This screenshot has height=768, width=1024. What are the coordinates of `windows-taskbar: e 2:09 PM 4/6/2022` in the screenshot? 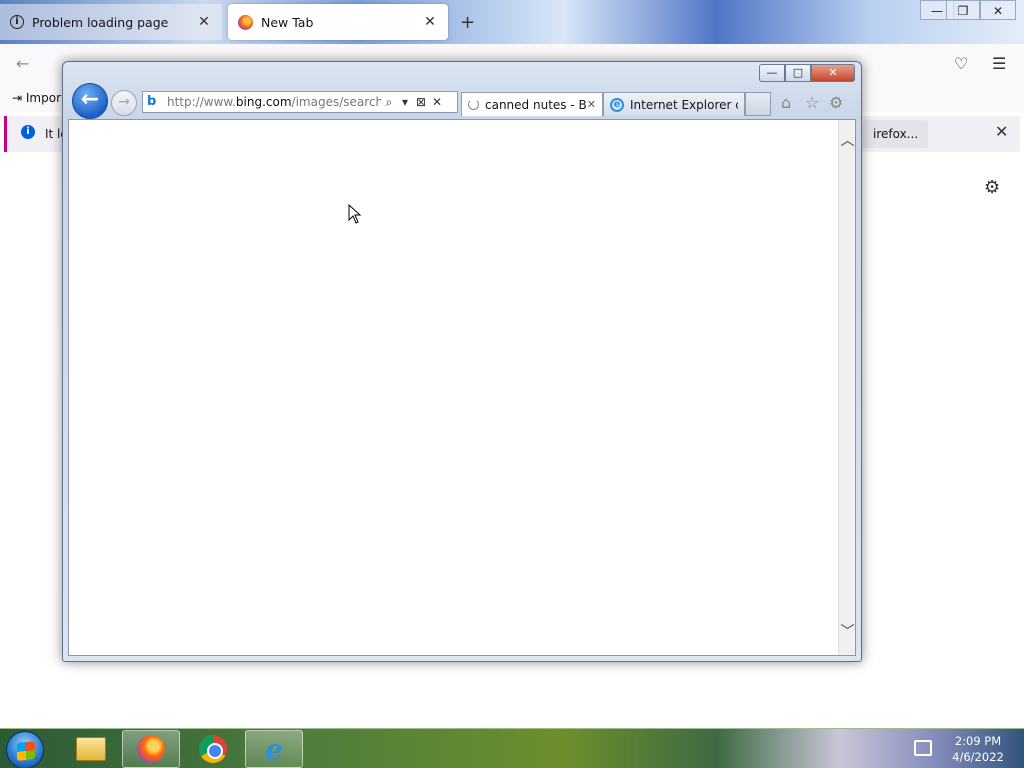 It's located at (512, 748).